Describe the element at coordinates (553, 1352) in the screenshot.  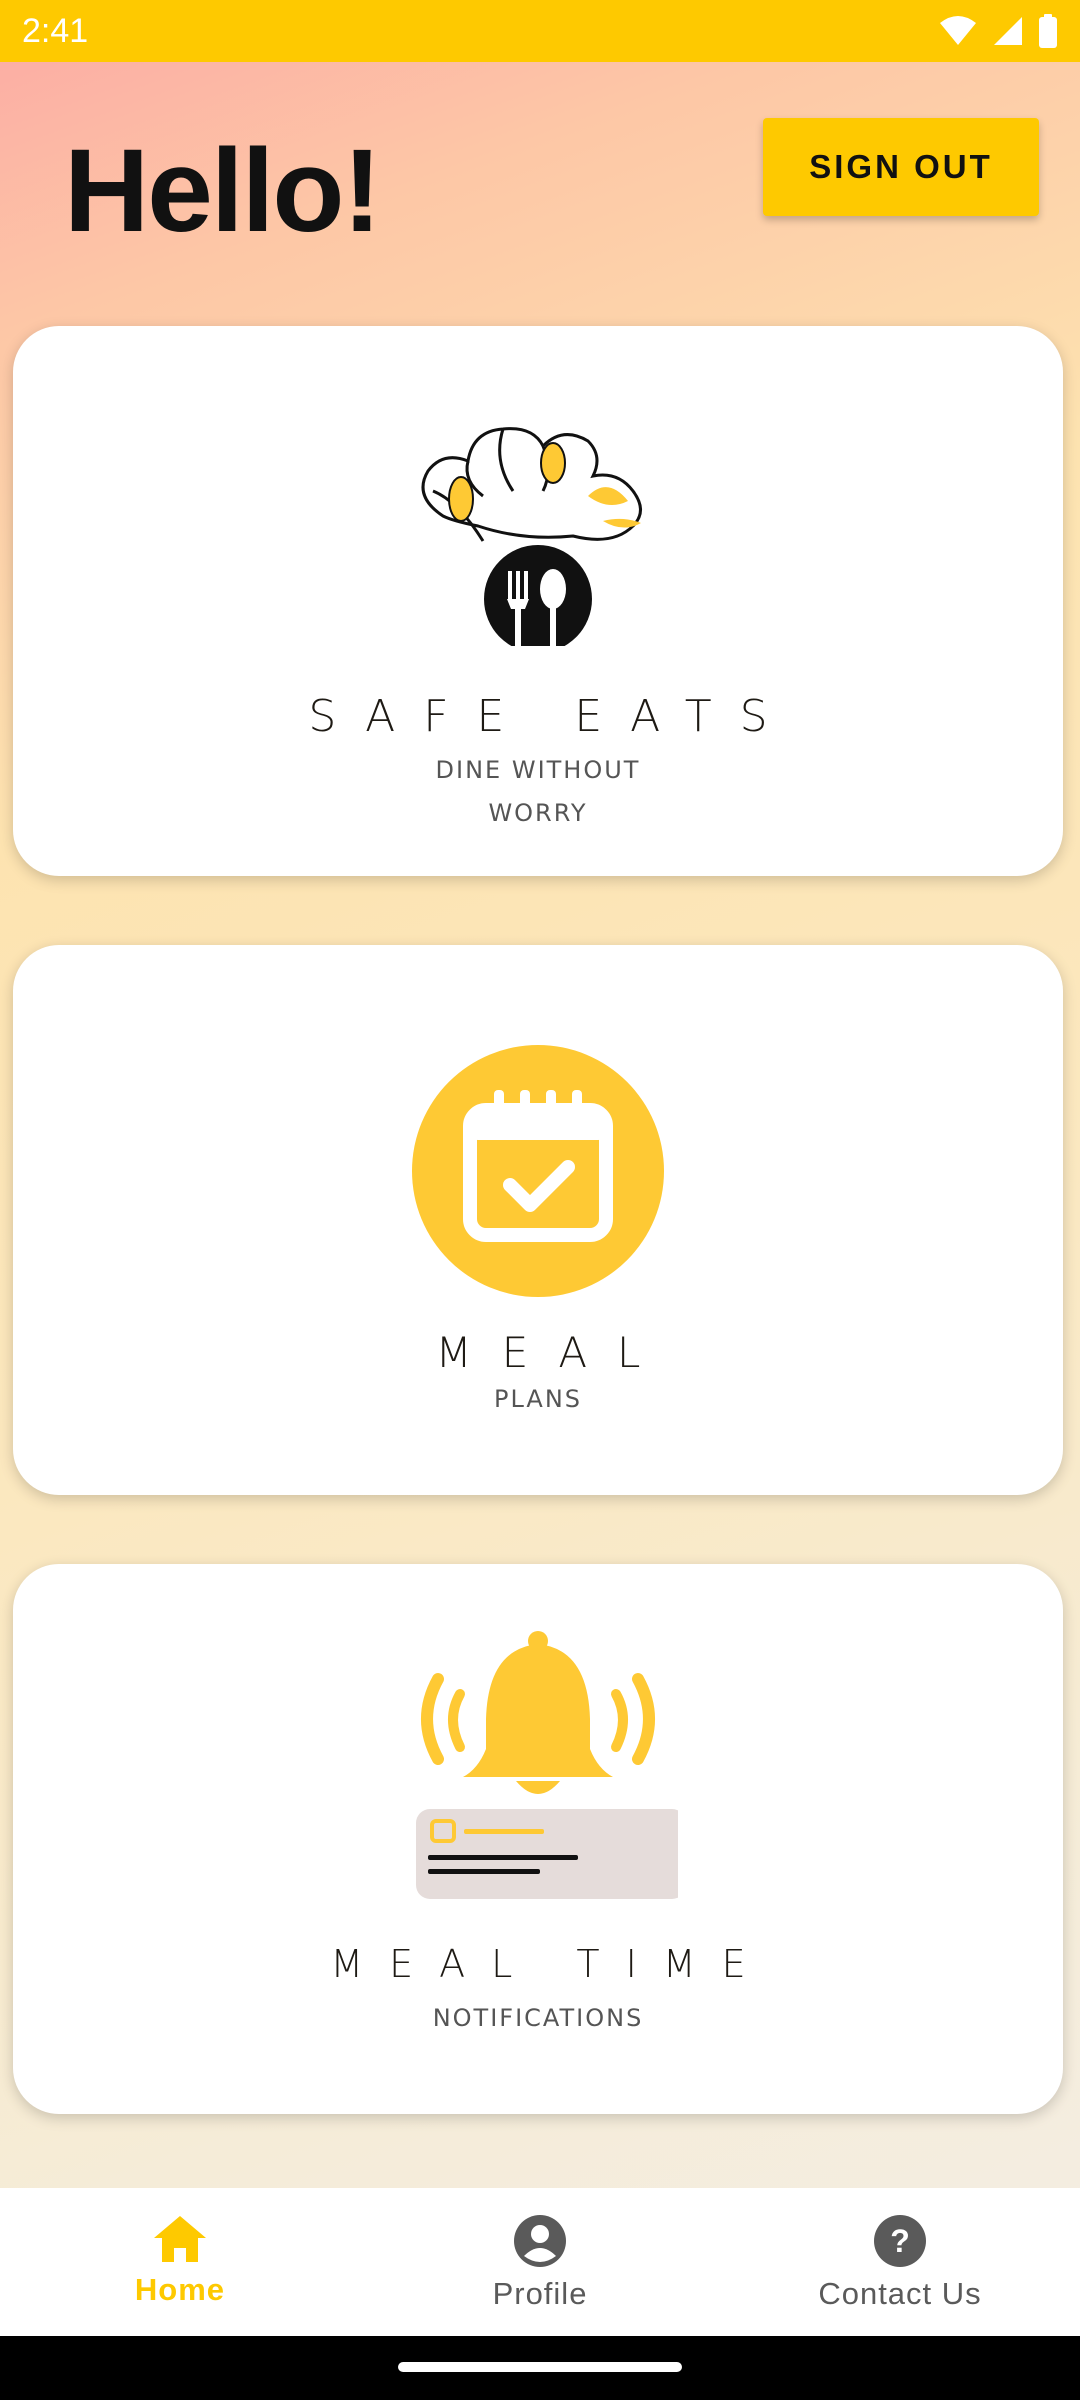
I see `meal-plans-title: MEAL` at that location.